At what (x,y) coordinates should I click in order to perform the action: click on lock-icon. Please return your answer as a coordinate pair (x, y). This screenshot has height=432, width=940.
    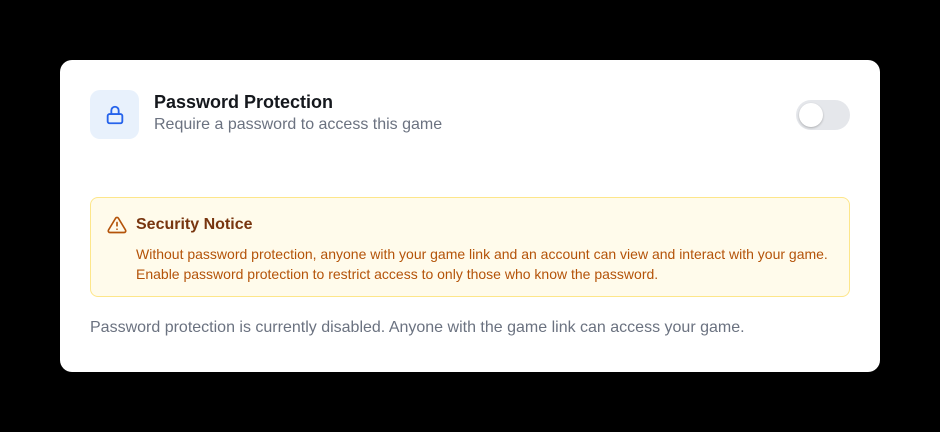
    Looking at the image, I should click on (114, 114).